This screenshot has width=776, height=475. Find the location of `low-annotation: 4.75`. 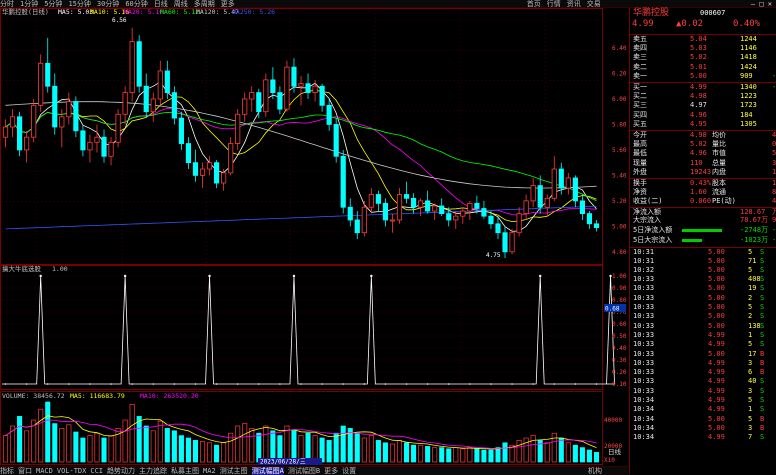

low-annotation: 4.75 is located at coordinates (493, 255).